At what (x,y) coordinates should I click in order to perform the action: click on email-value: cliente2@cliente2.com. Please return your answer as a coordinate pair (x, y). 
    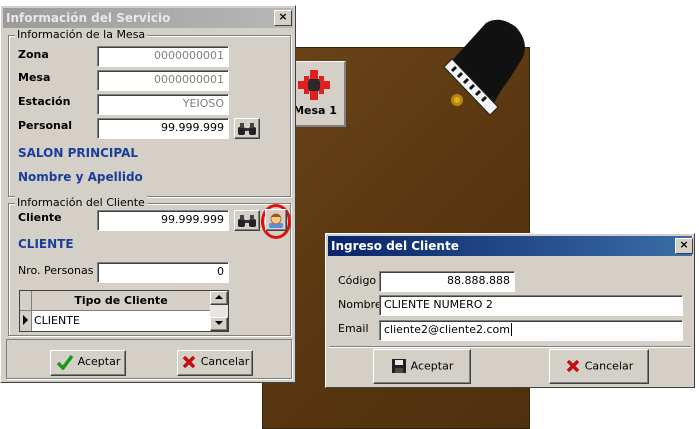
    Looking at the image, I should click on (447, 329).